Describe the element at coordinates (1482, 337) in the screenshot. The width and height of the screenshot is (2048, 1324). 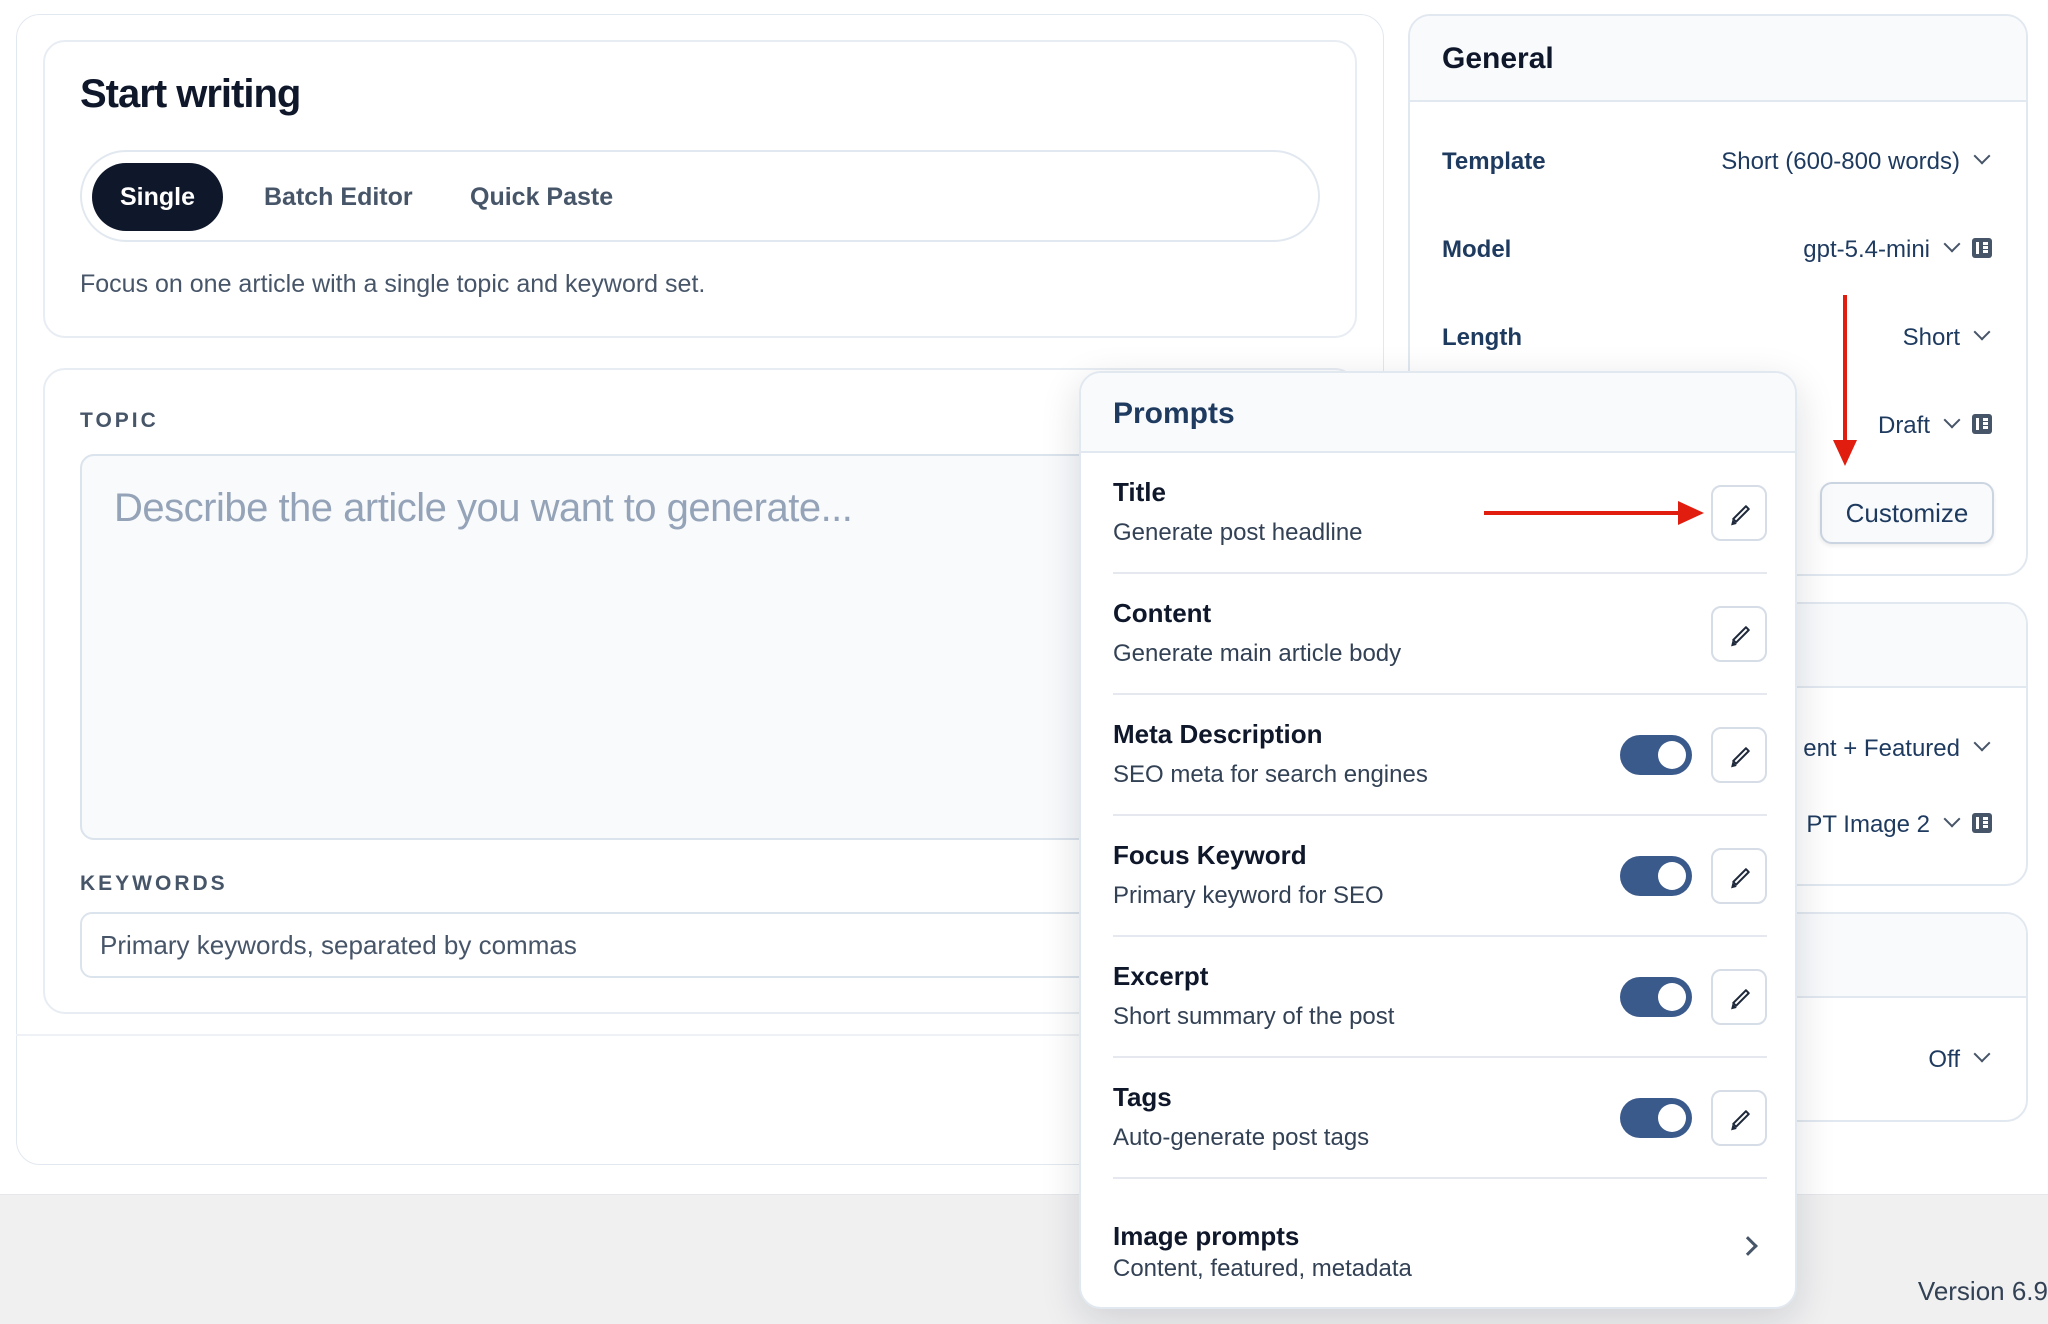
I see `length-label: Length` at that location.